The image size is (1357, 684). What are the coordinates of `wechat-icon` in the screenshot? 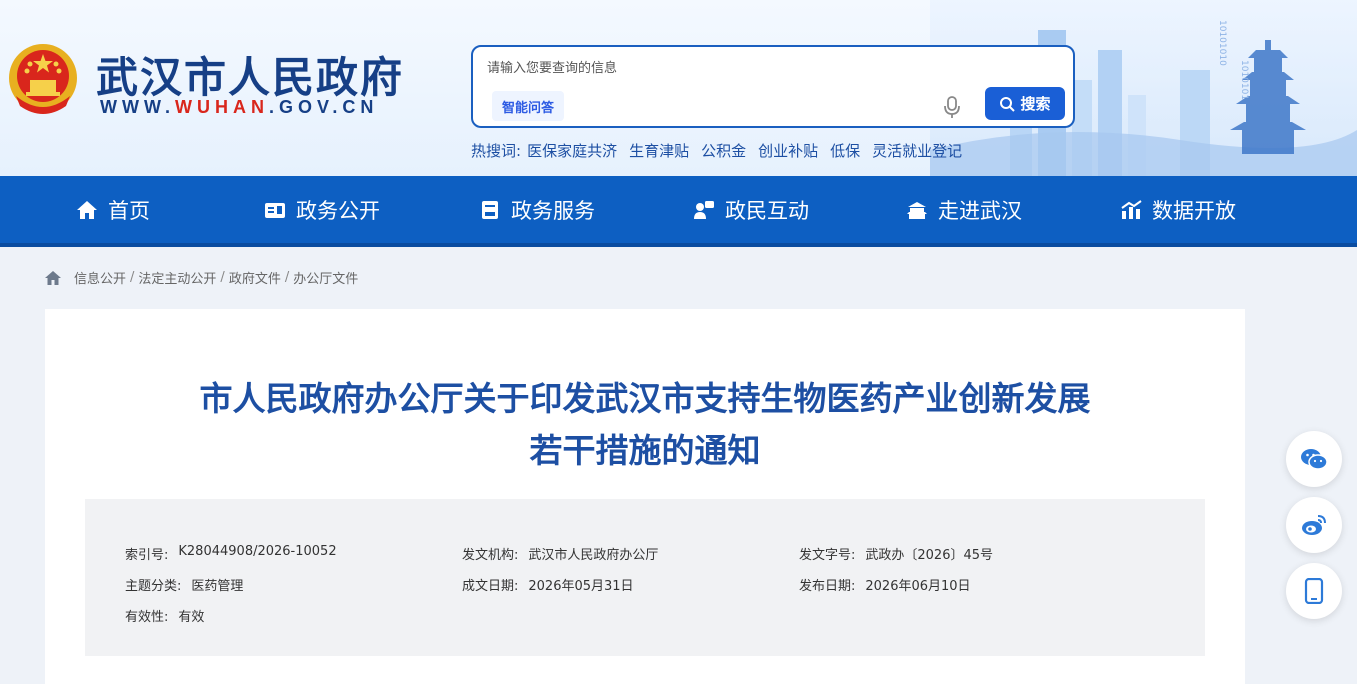 It's located at (1314, 459).